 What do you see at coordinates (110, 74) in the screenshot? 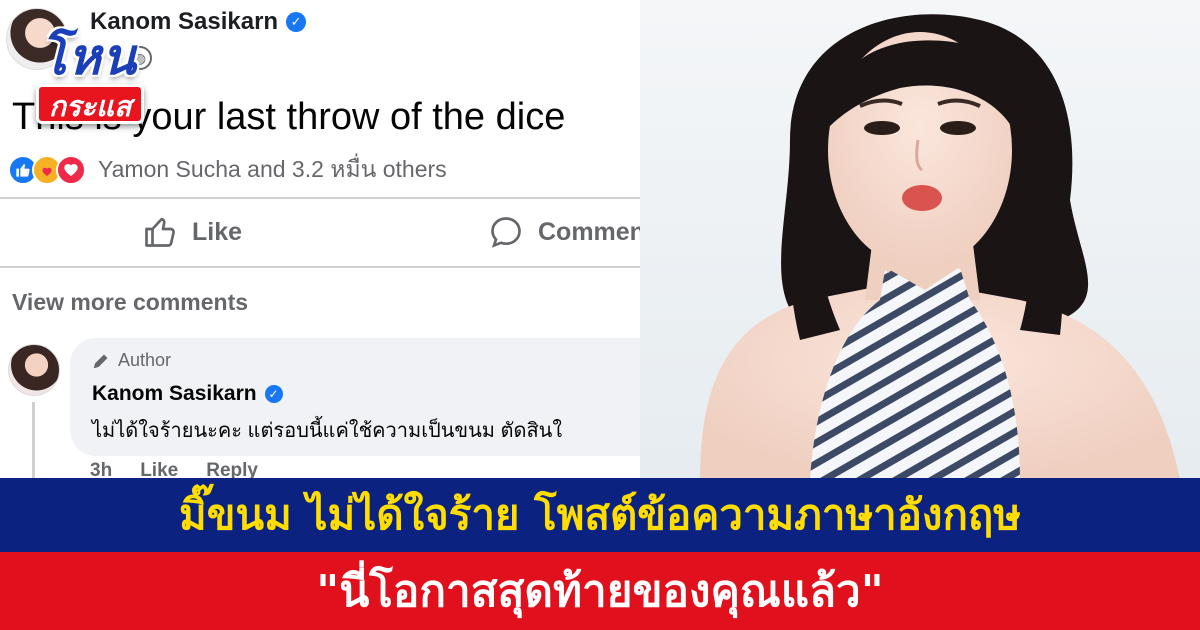
I see `brand-logo: โหน กระแส` at bounding box center [110, 74].